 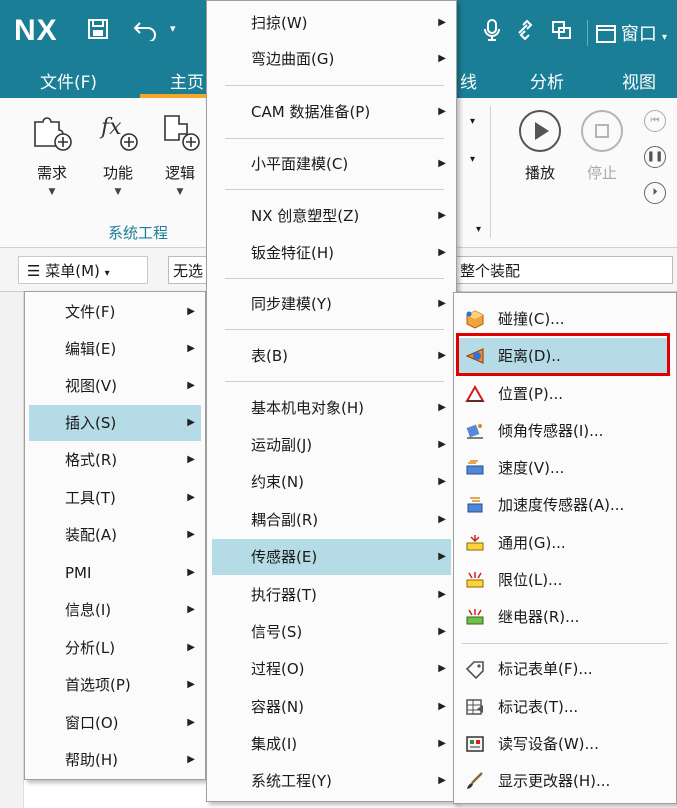 I want to click on display-changer-brush-icon, so click(x=475, y=780).